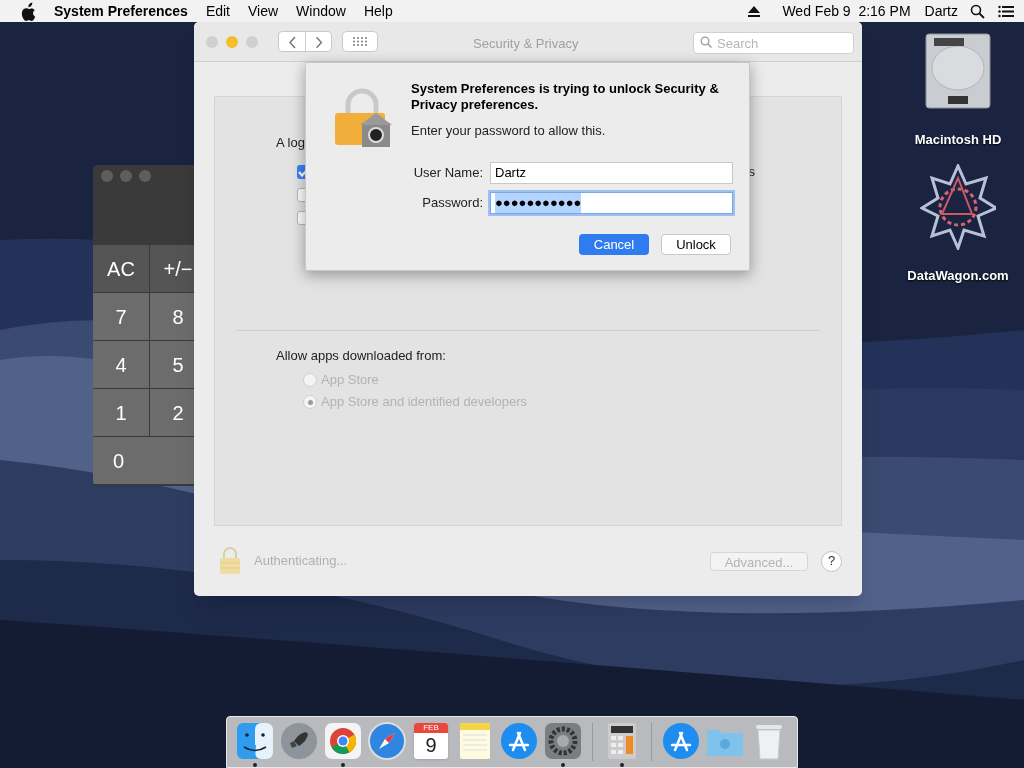 This screenshot has height=768, width=1024. Describe the element at coordinates (754, 11) in the screenshot. I see `eject-icon` at that location.